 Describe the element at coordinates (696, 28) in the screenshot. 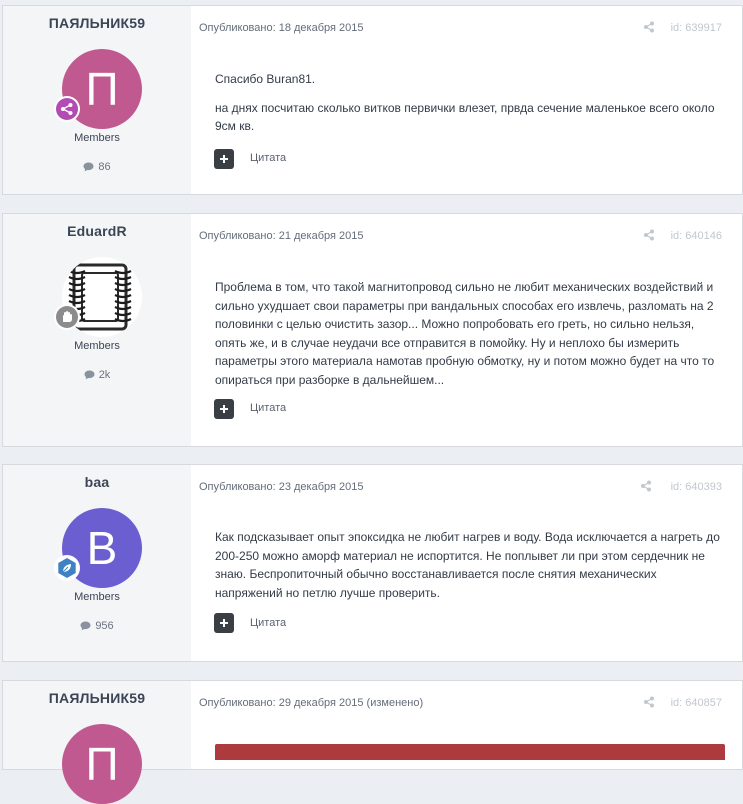

I see `post-id: id: 639917` at that location.